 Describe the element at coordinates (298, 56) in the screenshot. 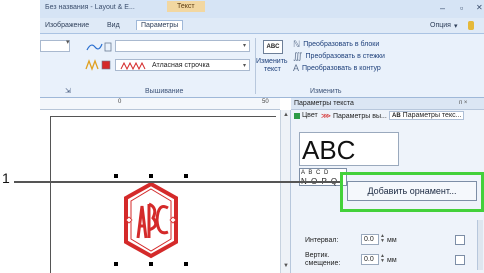

I see `stitches-icon: ∭` at that location.